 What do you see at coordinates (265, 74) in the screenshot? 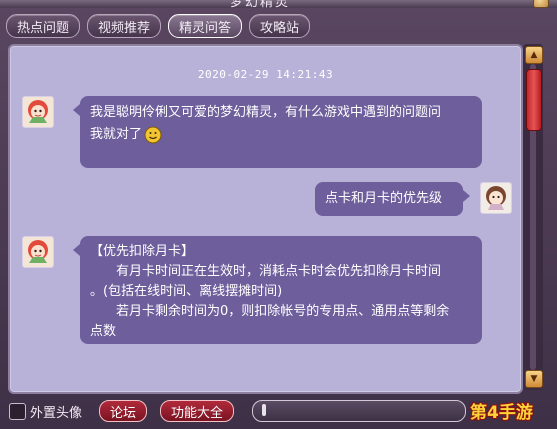
I see `message-timestamp: 2020-02-29 14:21:43` at bounding box center [265, 74].